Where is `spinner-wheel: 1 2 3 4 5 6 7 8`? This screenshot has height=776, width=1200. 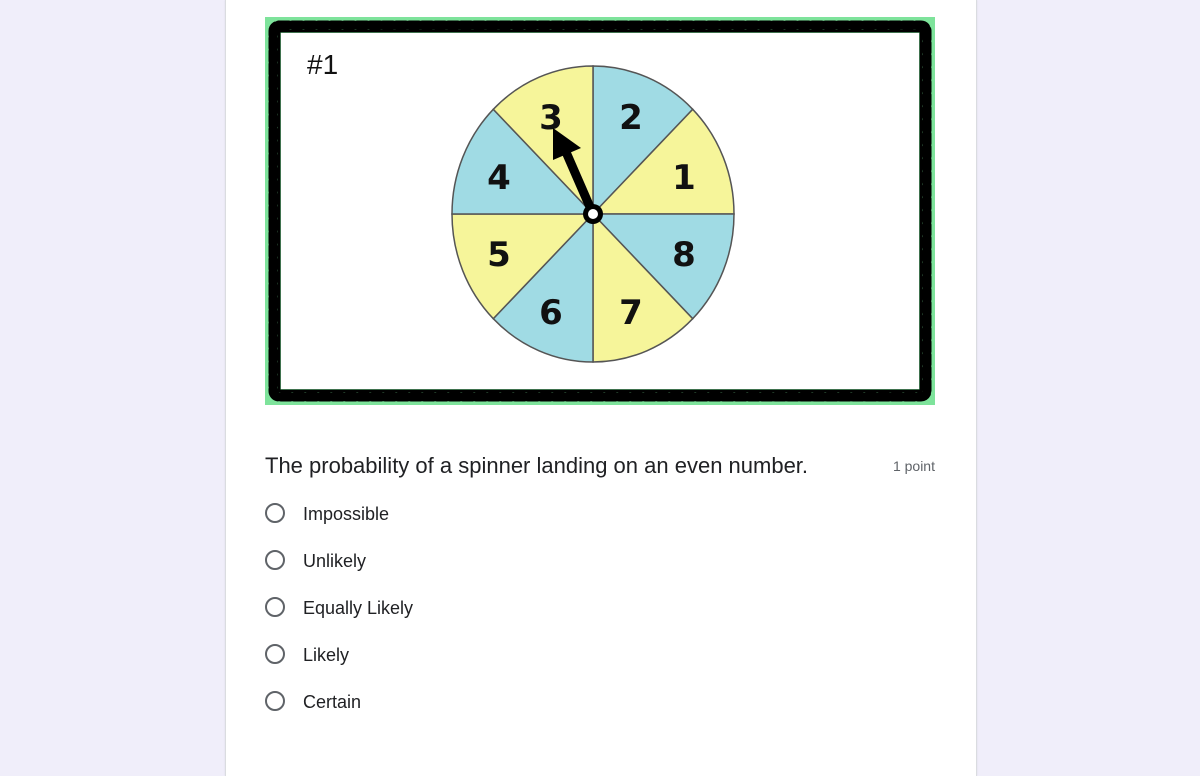 spinner-wheel: 1 2 3 4 5 6 7 8 is located at coordinates (593, 214).